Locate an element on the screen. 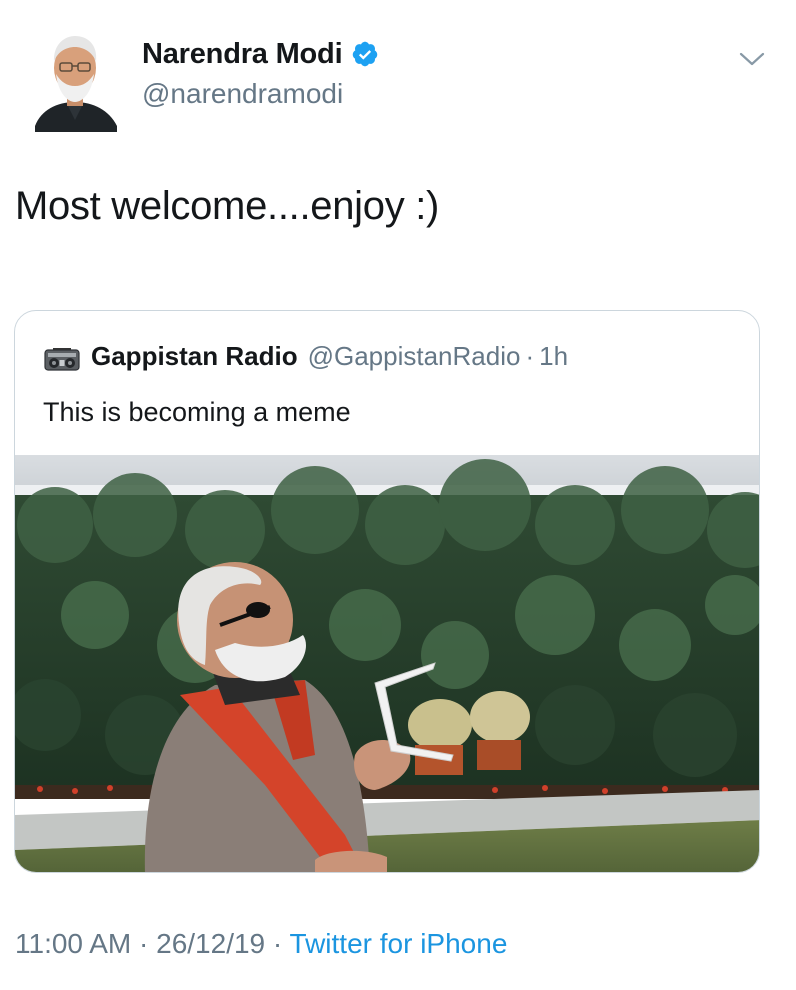 Image resolution: width=796 pixels, height=990 pixels. author-handle: @narendramodi is located at coordinates (242, 94).